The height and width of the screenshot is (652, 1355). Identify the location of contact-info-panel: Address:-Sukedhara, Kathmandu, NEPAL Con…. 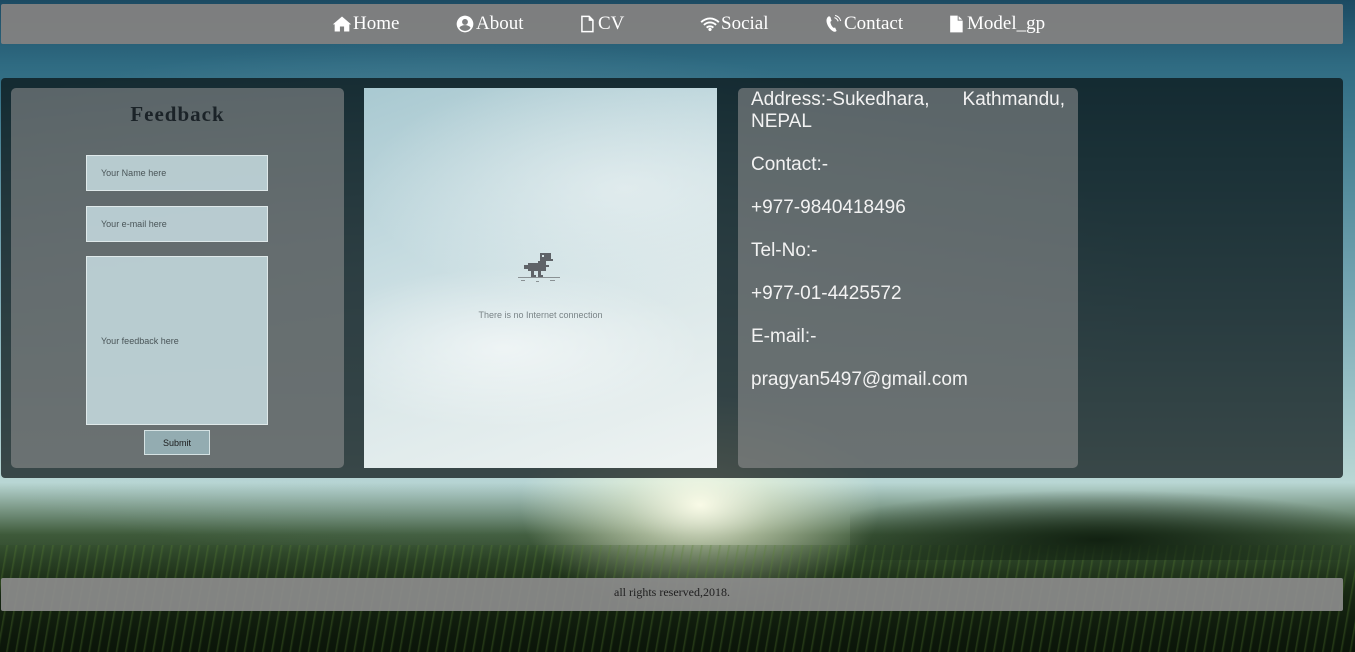
(908, 278).